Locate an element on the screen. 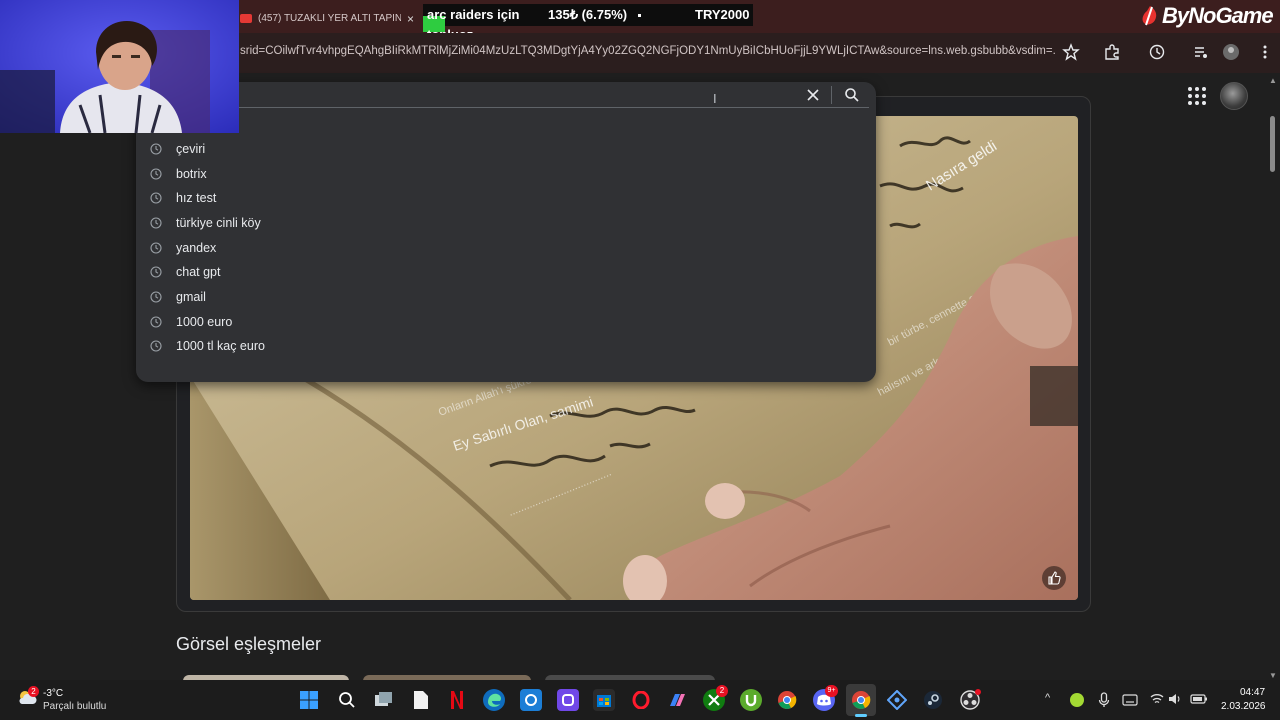 The image size is (1280, 720). suggestion-text: yandex is located at coordinates (196, 248).